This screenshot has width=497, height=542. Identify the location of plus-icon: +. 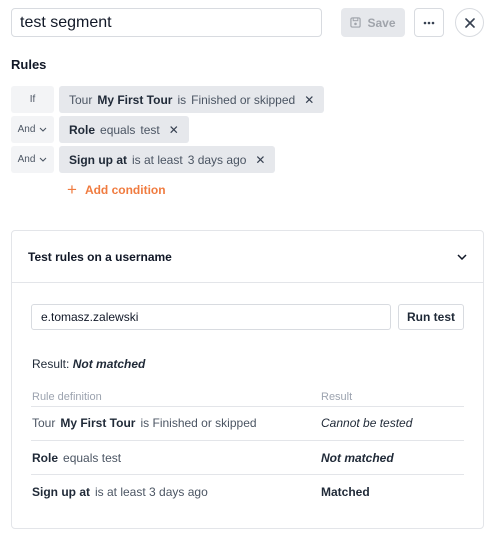
(72, 189).